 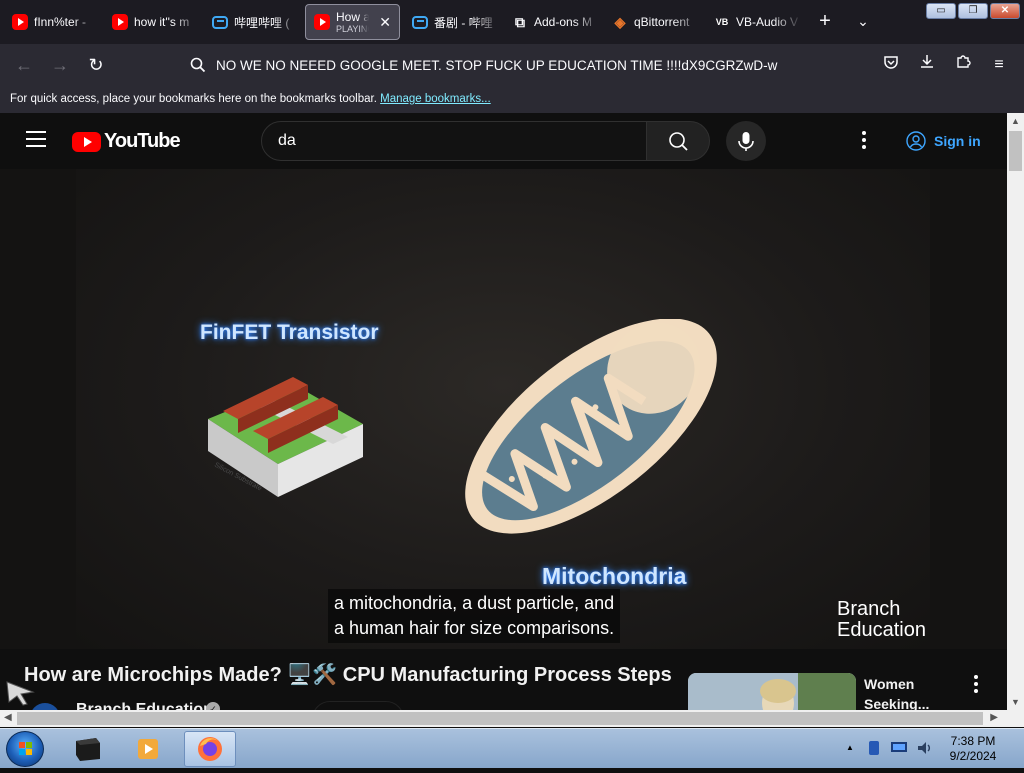 What do you see at coordinates (973, 741) in the screenshot?
I see `clock-time: 7:38 PM` at bounding box center [973, 741].